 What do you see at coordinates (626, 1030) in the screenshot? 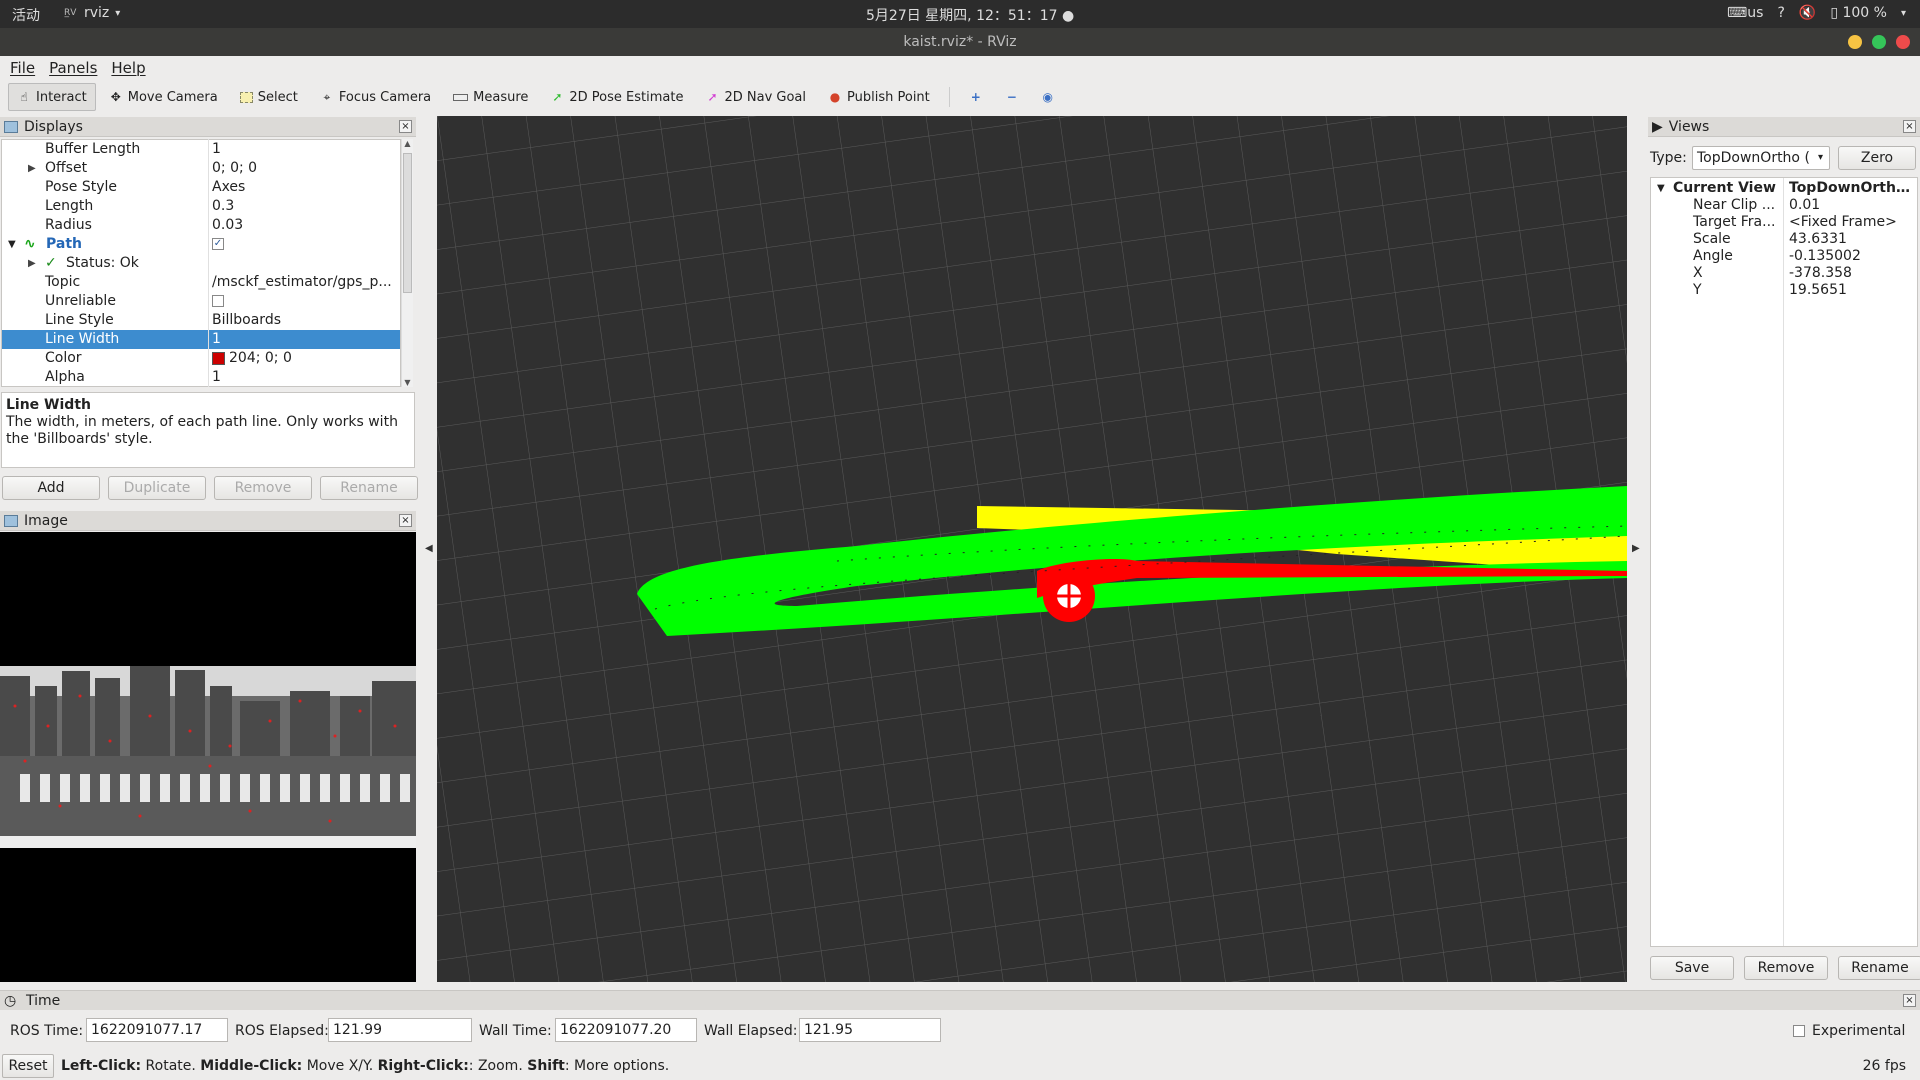
I see `wall-time-field: 1622091077.20` at bounding box center [626, 1030].